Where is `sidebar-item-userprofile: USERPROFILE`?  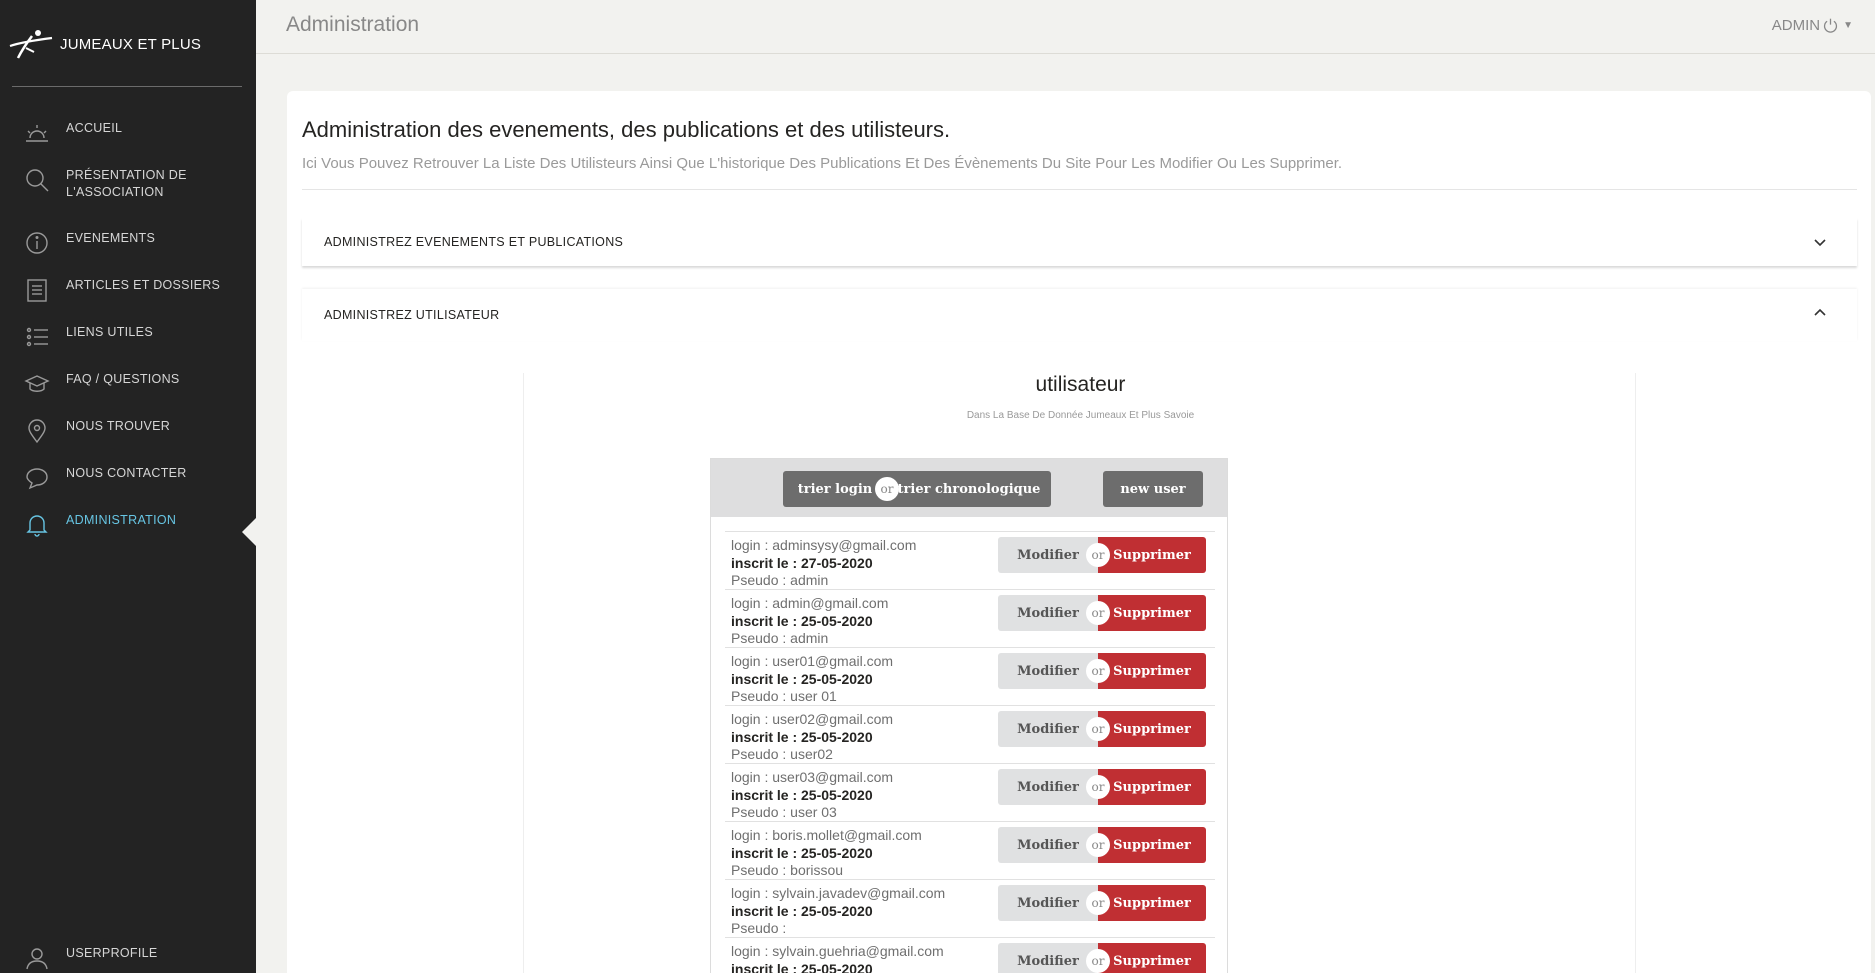 sidebar-item-userprofile: USERPROFILE is located at coordinates (128, 955).